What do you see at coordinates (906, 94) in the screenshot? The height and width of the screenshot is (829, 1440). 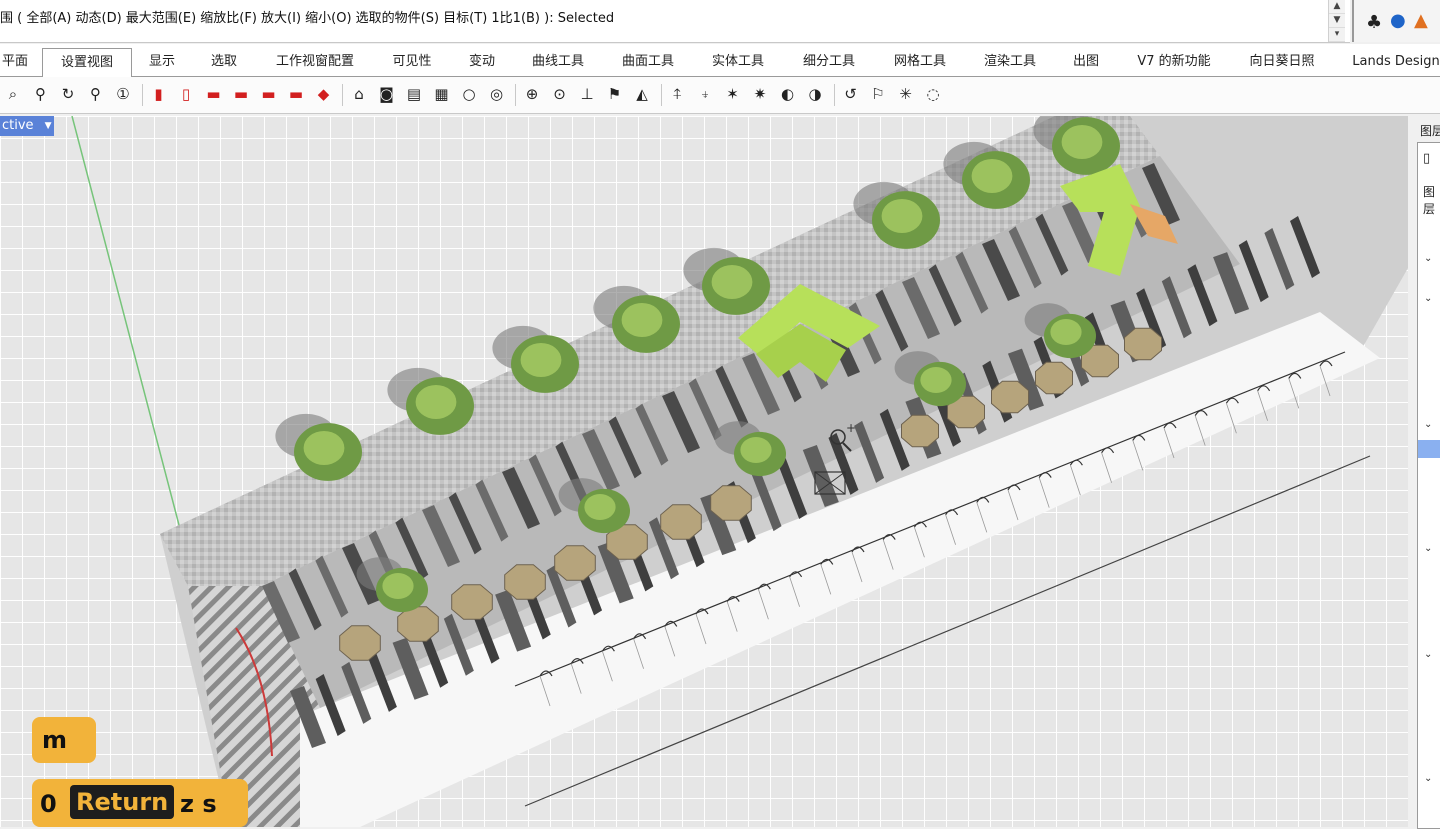 I see `sun-icon: ✳` at bounding box center [906, 94].